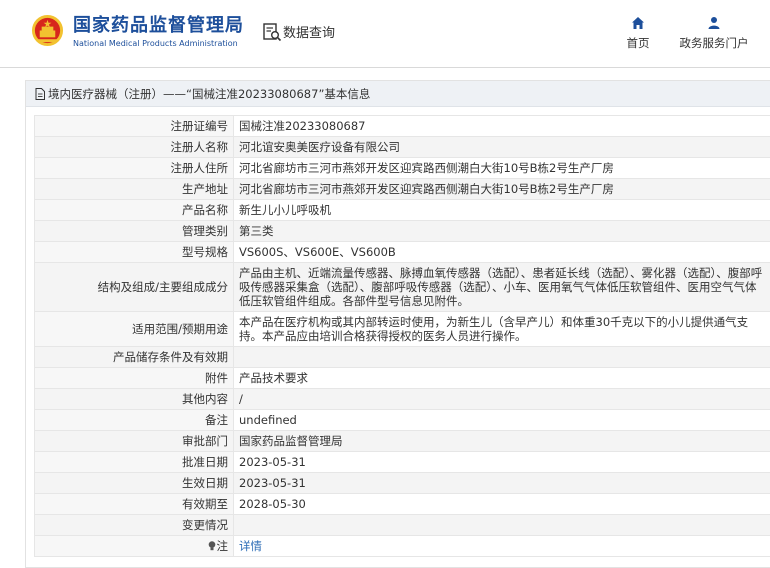 The image size is (770, 568). I want to click on field-label: 生产地址, so click(134, 189).